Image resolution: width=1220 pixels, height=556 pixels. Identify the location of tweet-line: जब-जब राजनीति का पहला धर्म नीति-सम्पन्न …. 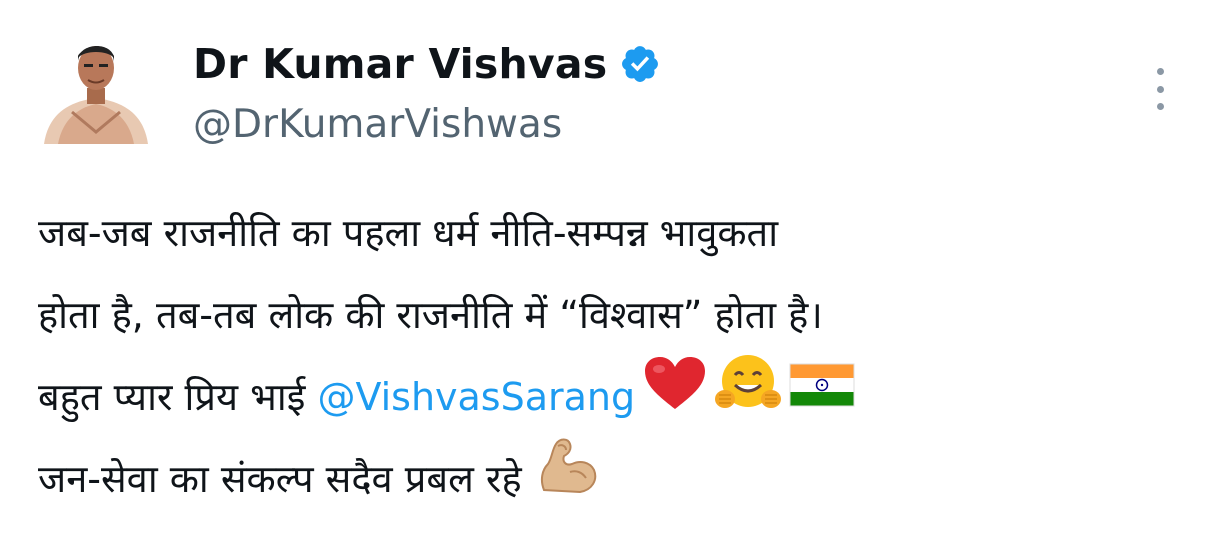
(618, 233).